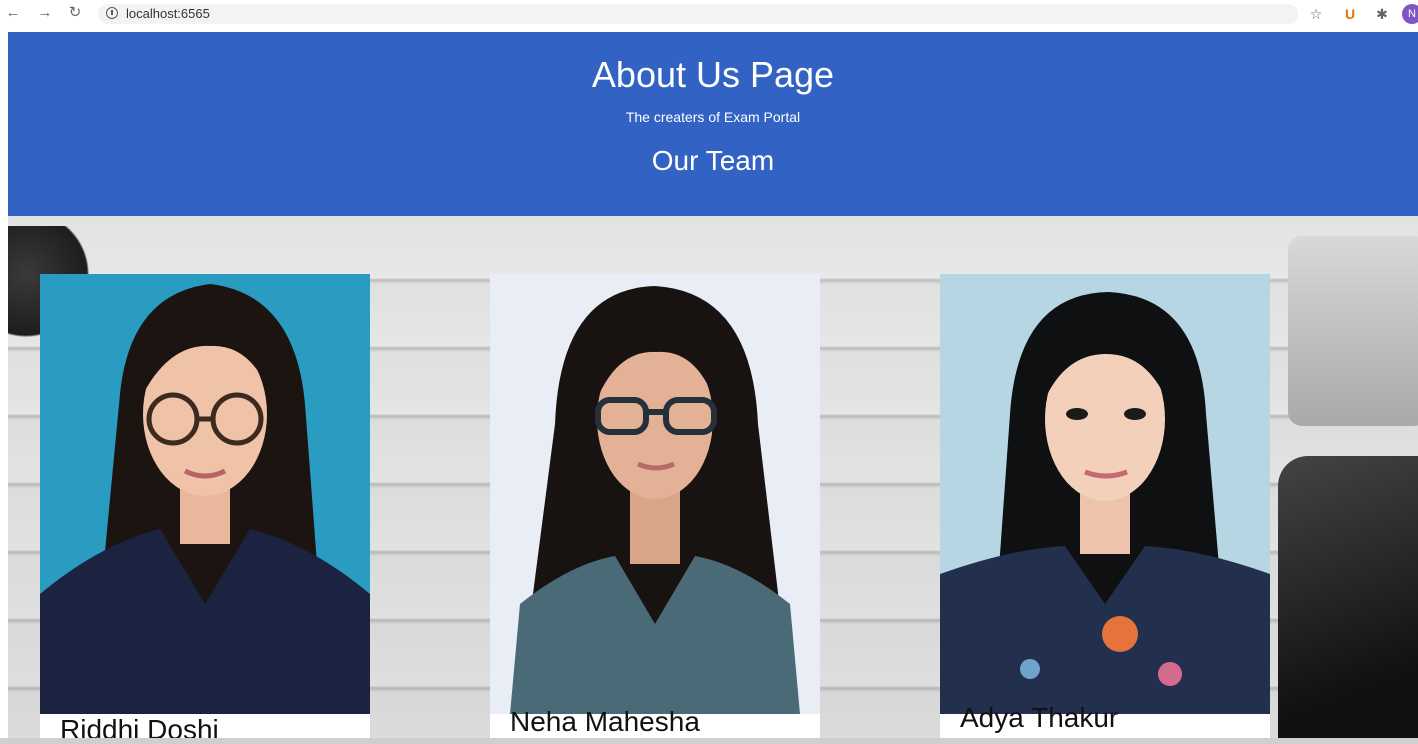 The image size is (1418, 744). I want to click on page-subtitle: The creaters of Exam Portal, so click(713, 117).